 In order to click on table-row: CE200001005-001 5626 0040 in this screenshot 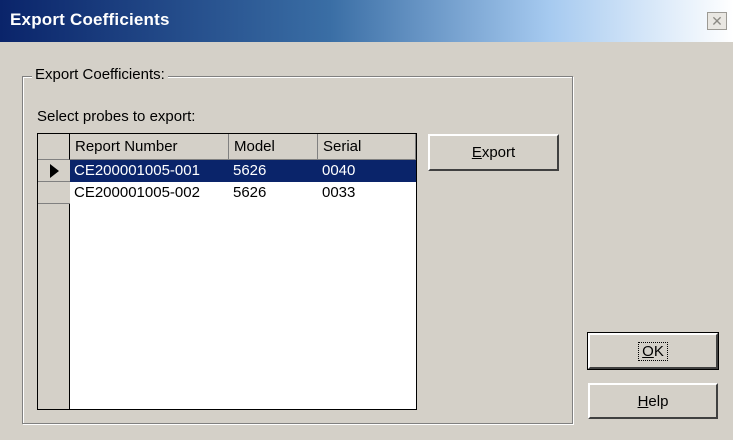, I will do `click(243, 171)`.